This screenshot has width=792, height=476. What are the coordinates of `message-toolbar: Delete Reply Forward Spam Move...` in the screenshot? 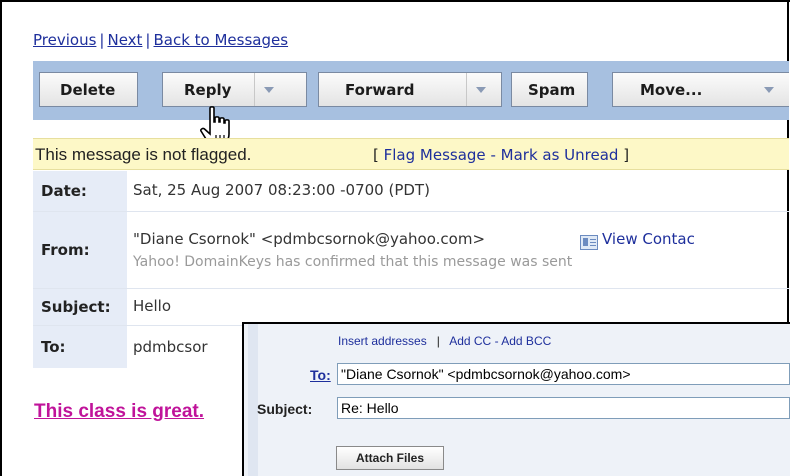 It's located at (411, 90).